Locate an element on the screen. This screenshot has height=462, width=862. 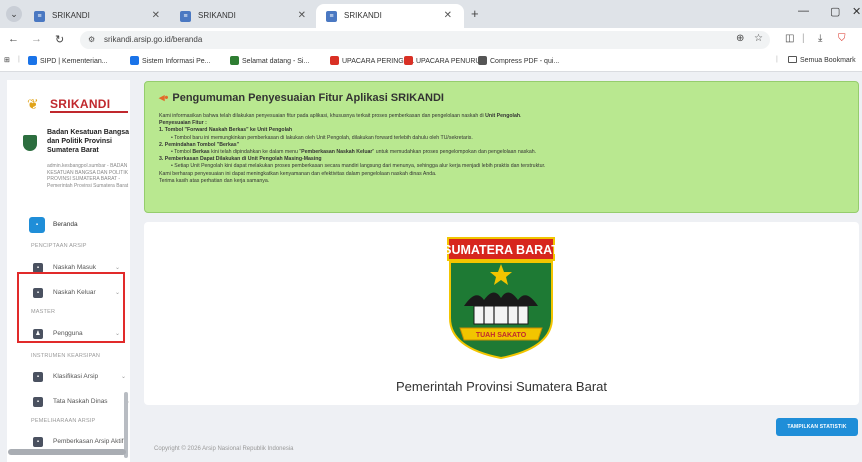
bookmark-star-icon: ☆ is located at coordinates (758, 38).